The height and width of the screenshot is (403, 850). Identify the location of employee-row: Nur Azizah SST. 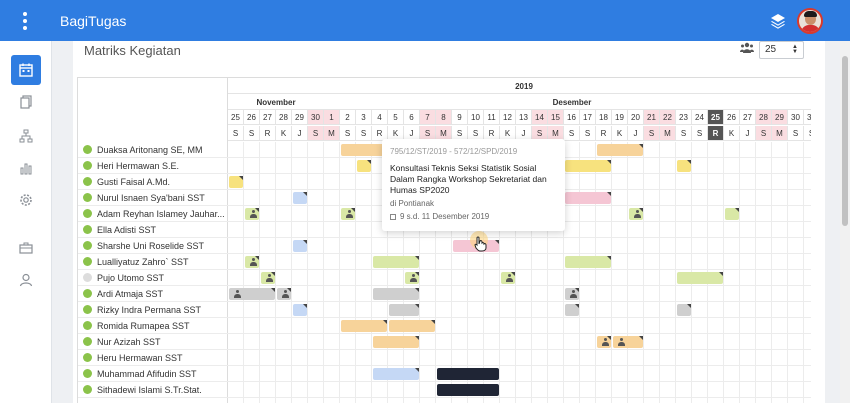
(155, 345).